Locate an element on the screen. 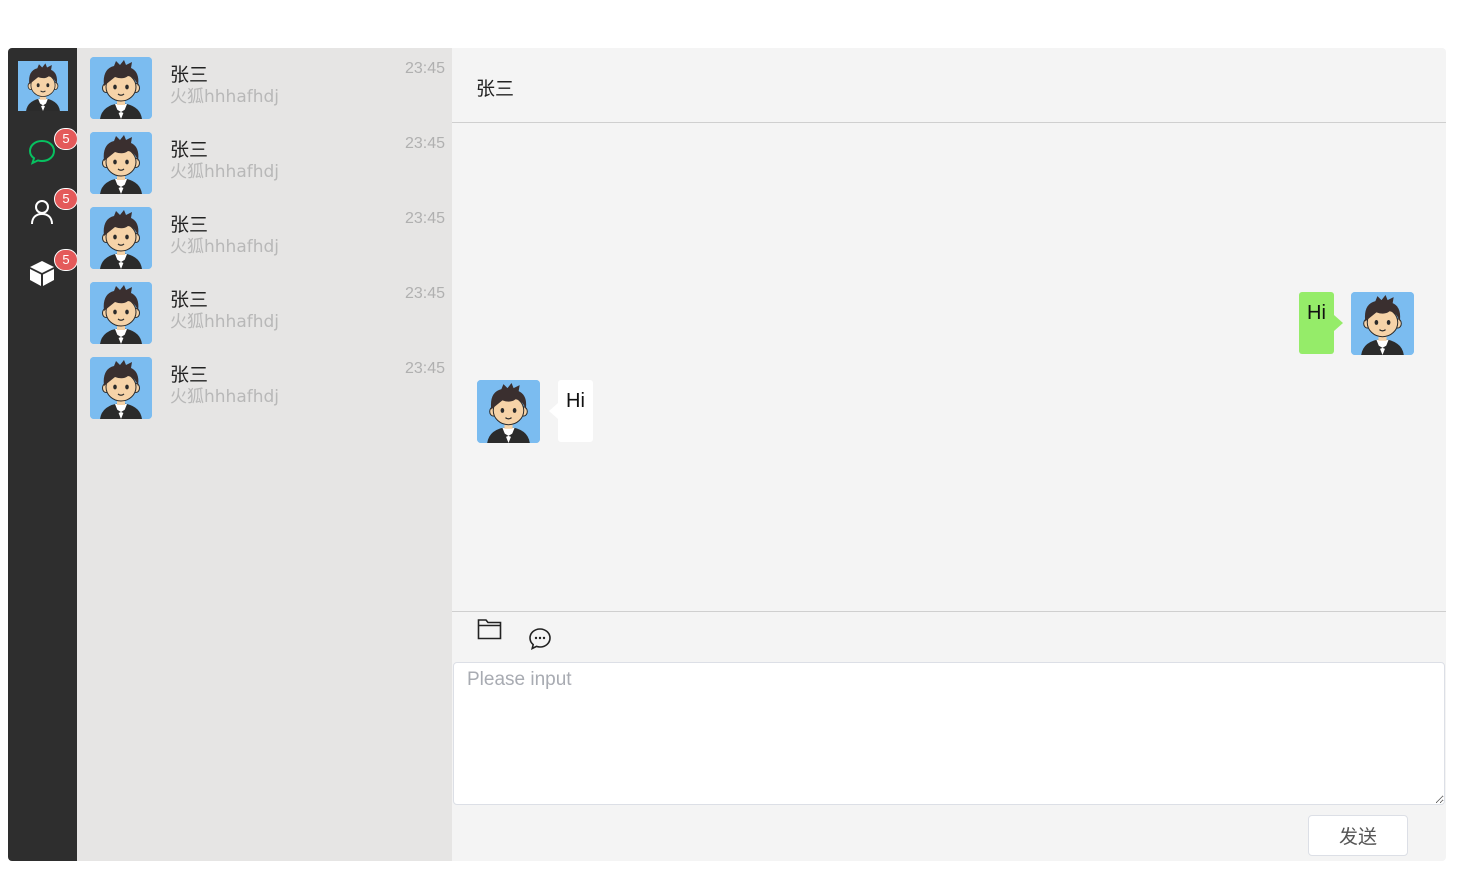 Image resolution: width=1465 pixels, height=893 pixels. incoming-message-bubble: Hi is located at coordinates (571, 411).